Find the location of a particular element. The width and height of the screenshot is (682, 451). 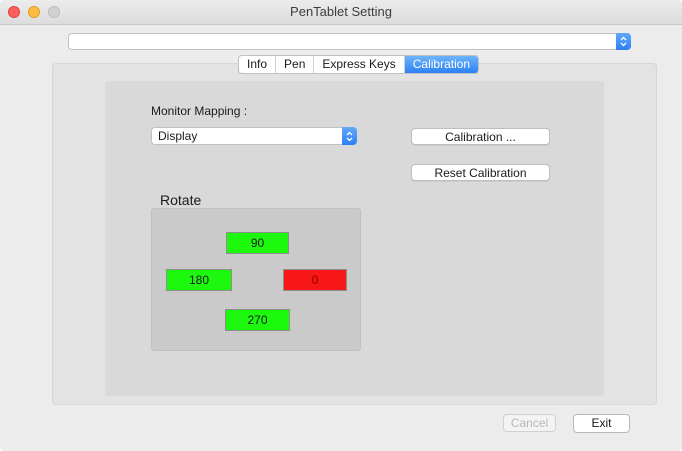

tab-express-keys: Express Keys is located at coordinates (359, 64).